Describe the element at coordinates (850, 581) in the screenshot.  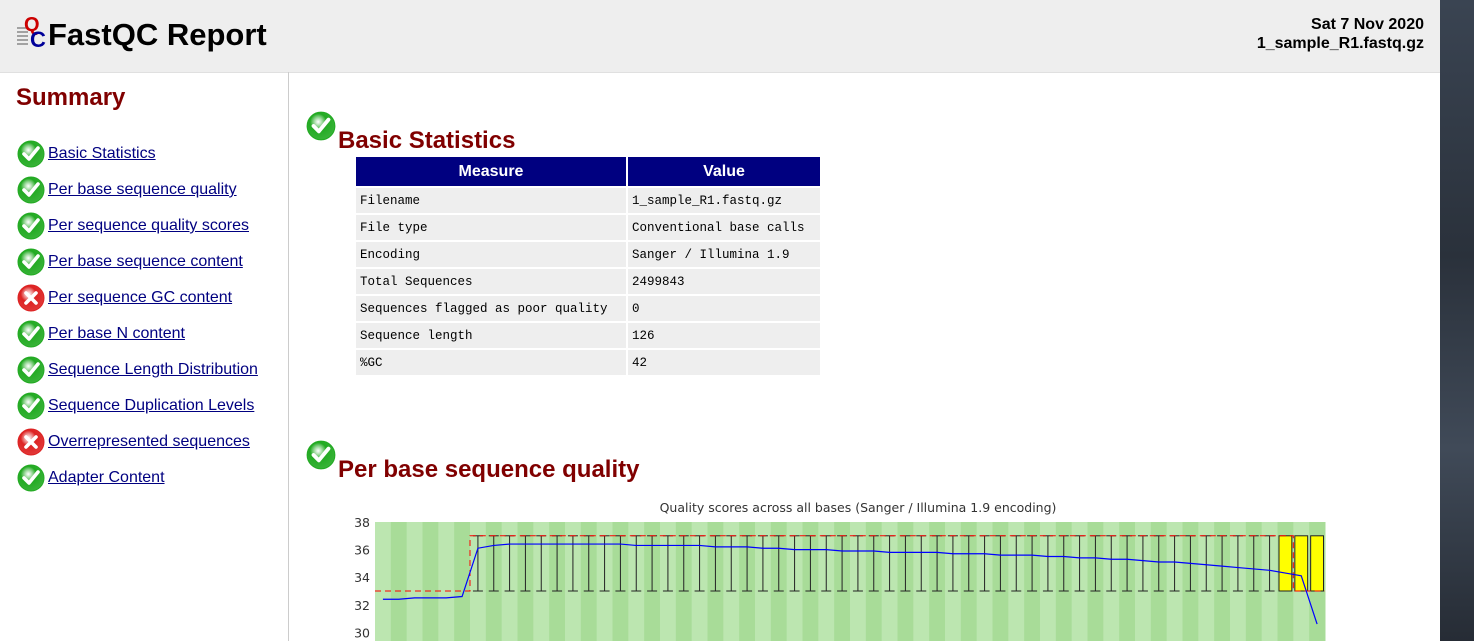
I see `chart-background-bands` at that location.